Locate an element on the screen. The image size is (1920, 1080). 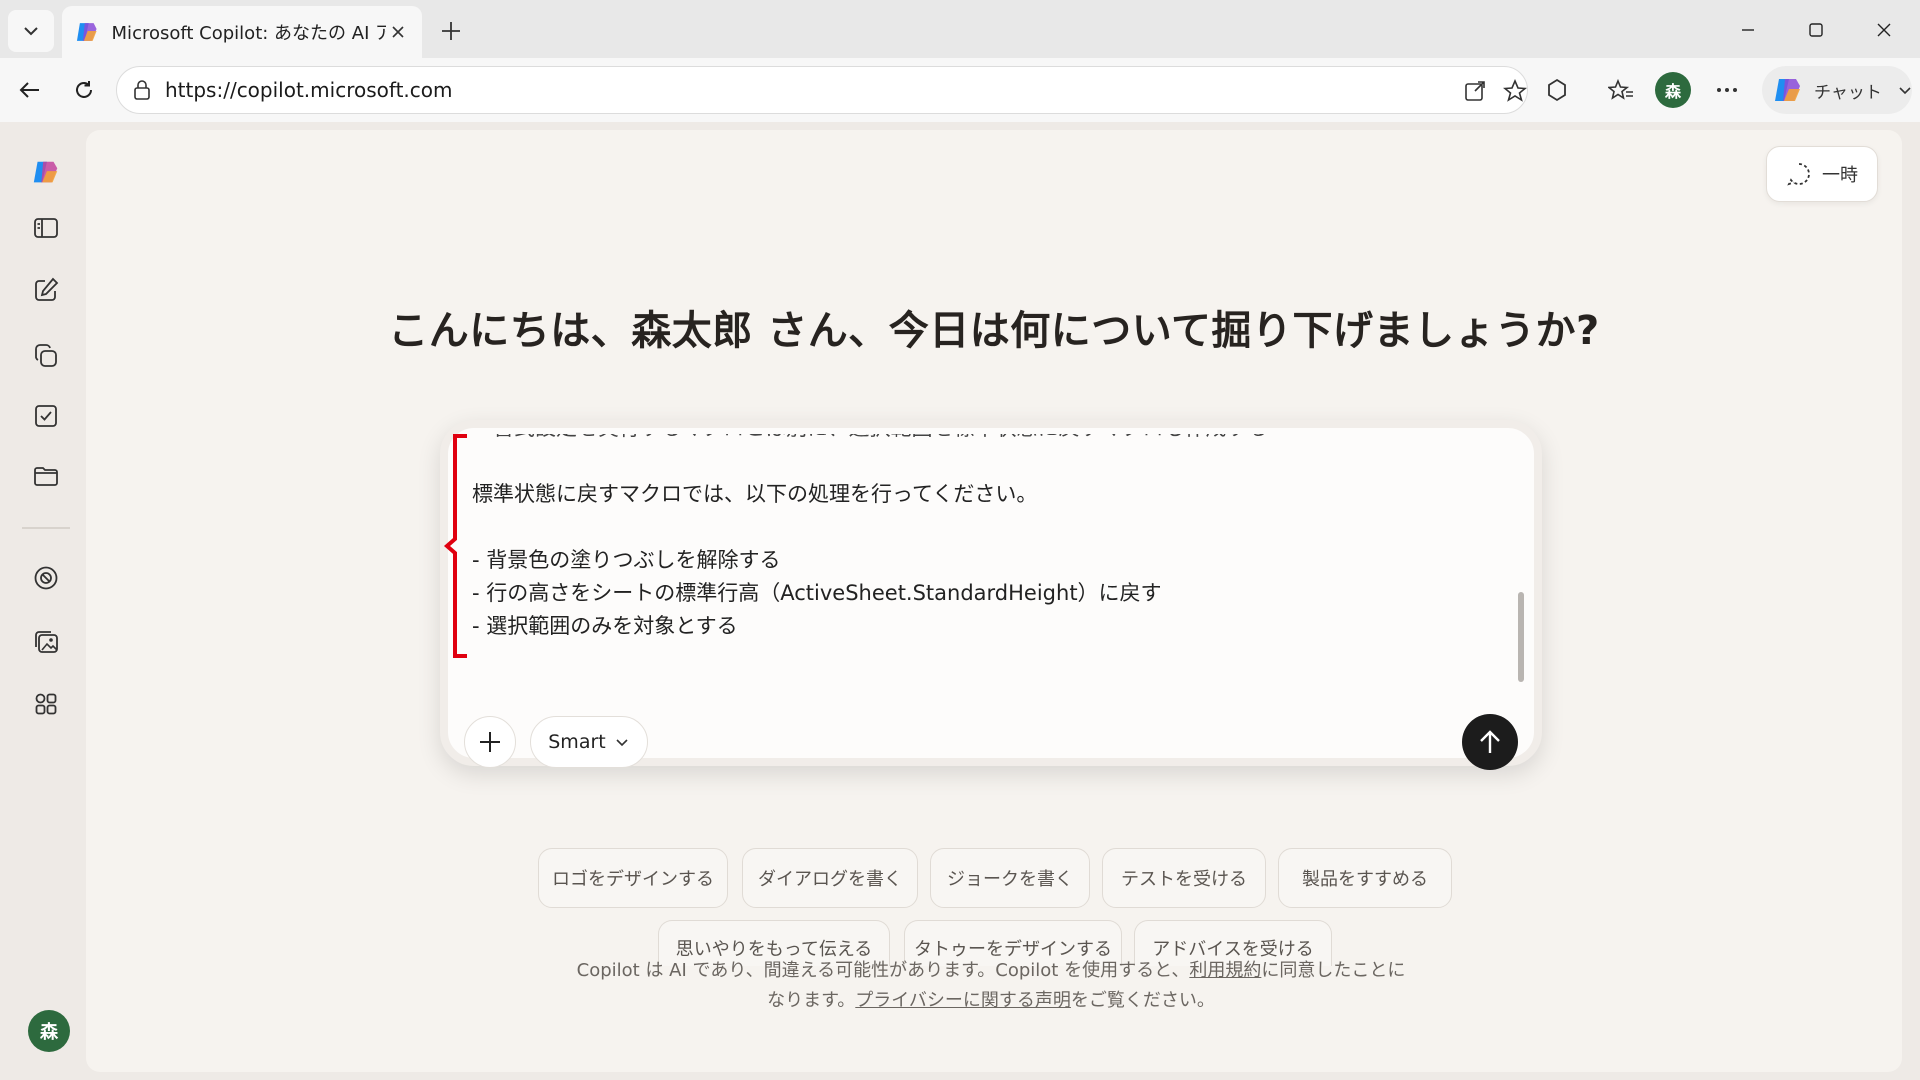
extensions-icon is located at coordinates (1557, 90).